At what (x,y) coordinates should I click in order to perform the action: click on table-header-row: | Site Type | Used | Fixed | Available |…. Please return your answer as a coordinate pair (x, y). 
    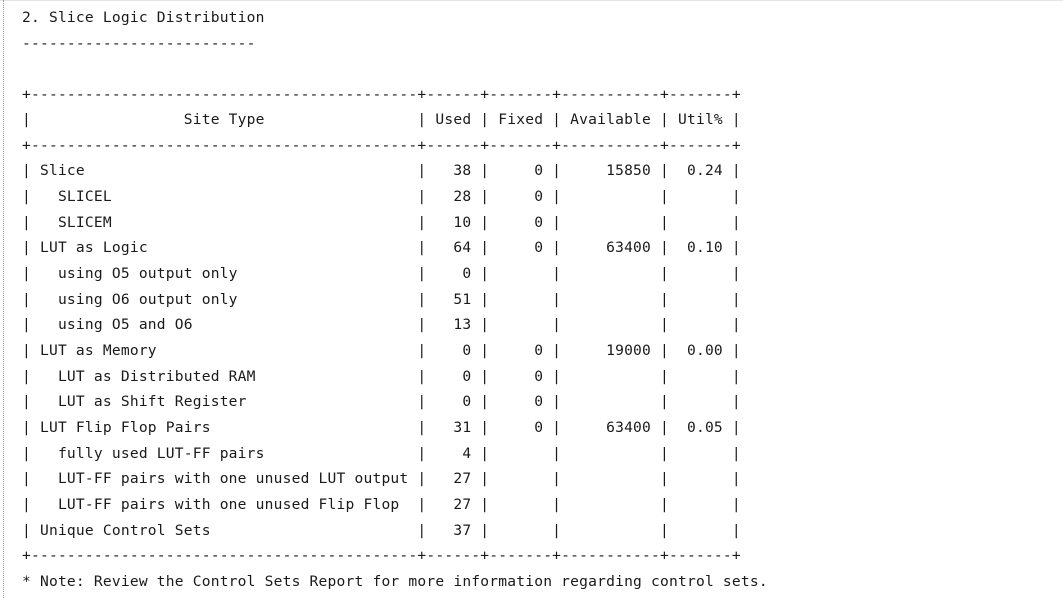
    Looking at the image, I should click on (381, 119).